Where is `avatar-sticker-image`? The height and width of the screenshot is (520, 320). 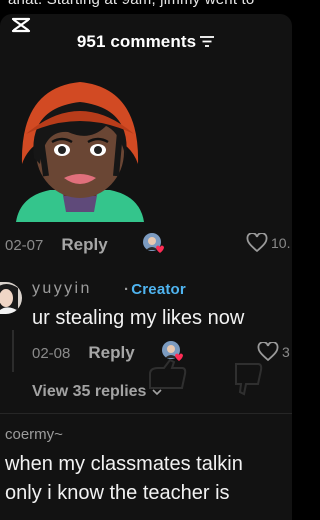
avatar-sticker-image is located at coordinates (80, 152).